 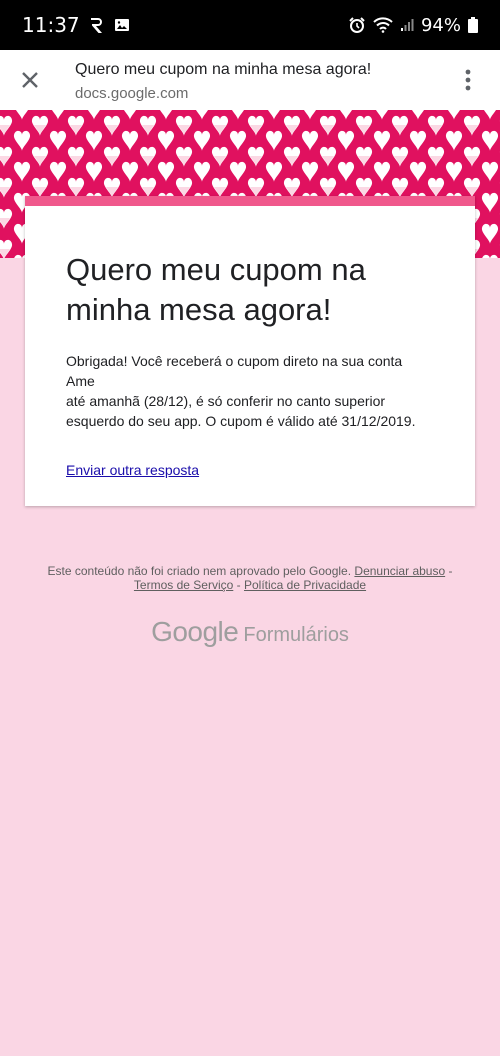 I want to click on form-title-line1: Quero meu cupom na, so click(x=216, y=269).